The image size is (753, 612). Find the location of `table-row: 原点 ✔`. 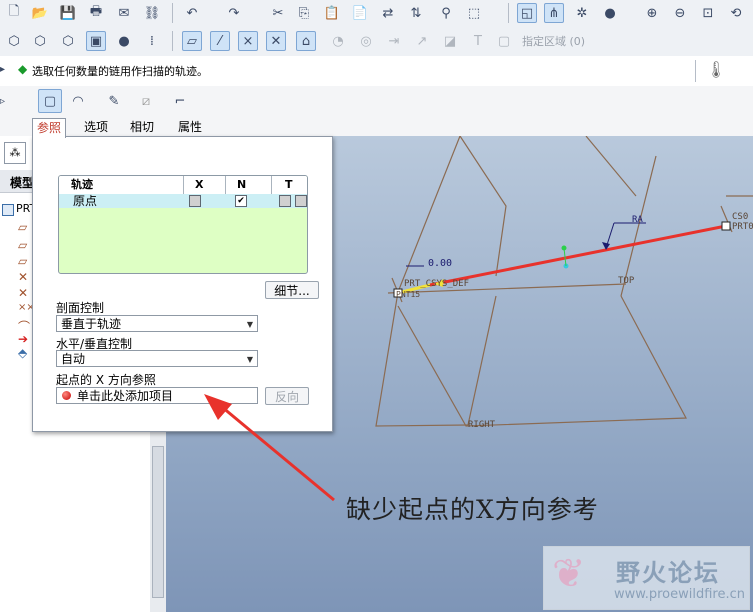

table-row: 原点 ✔ is located at coordinates (183, 201).